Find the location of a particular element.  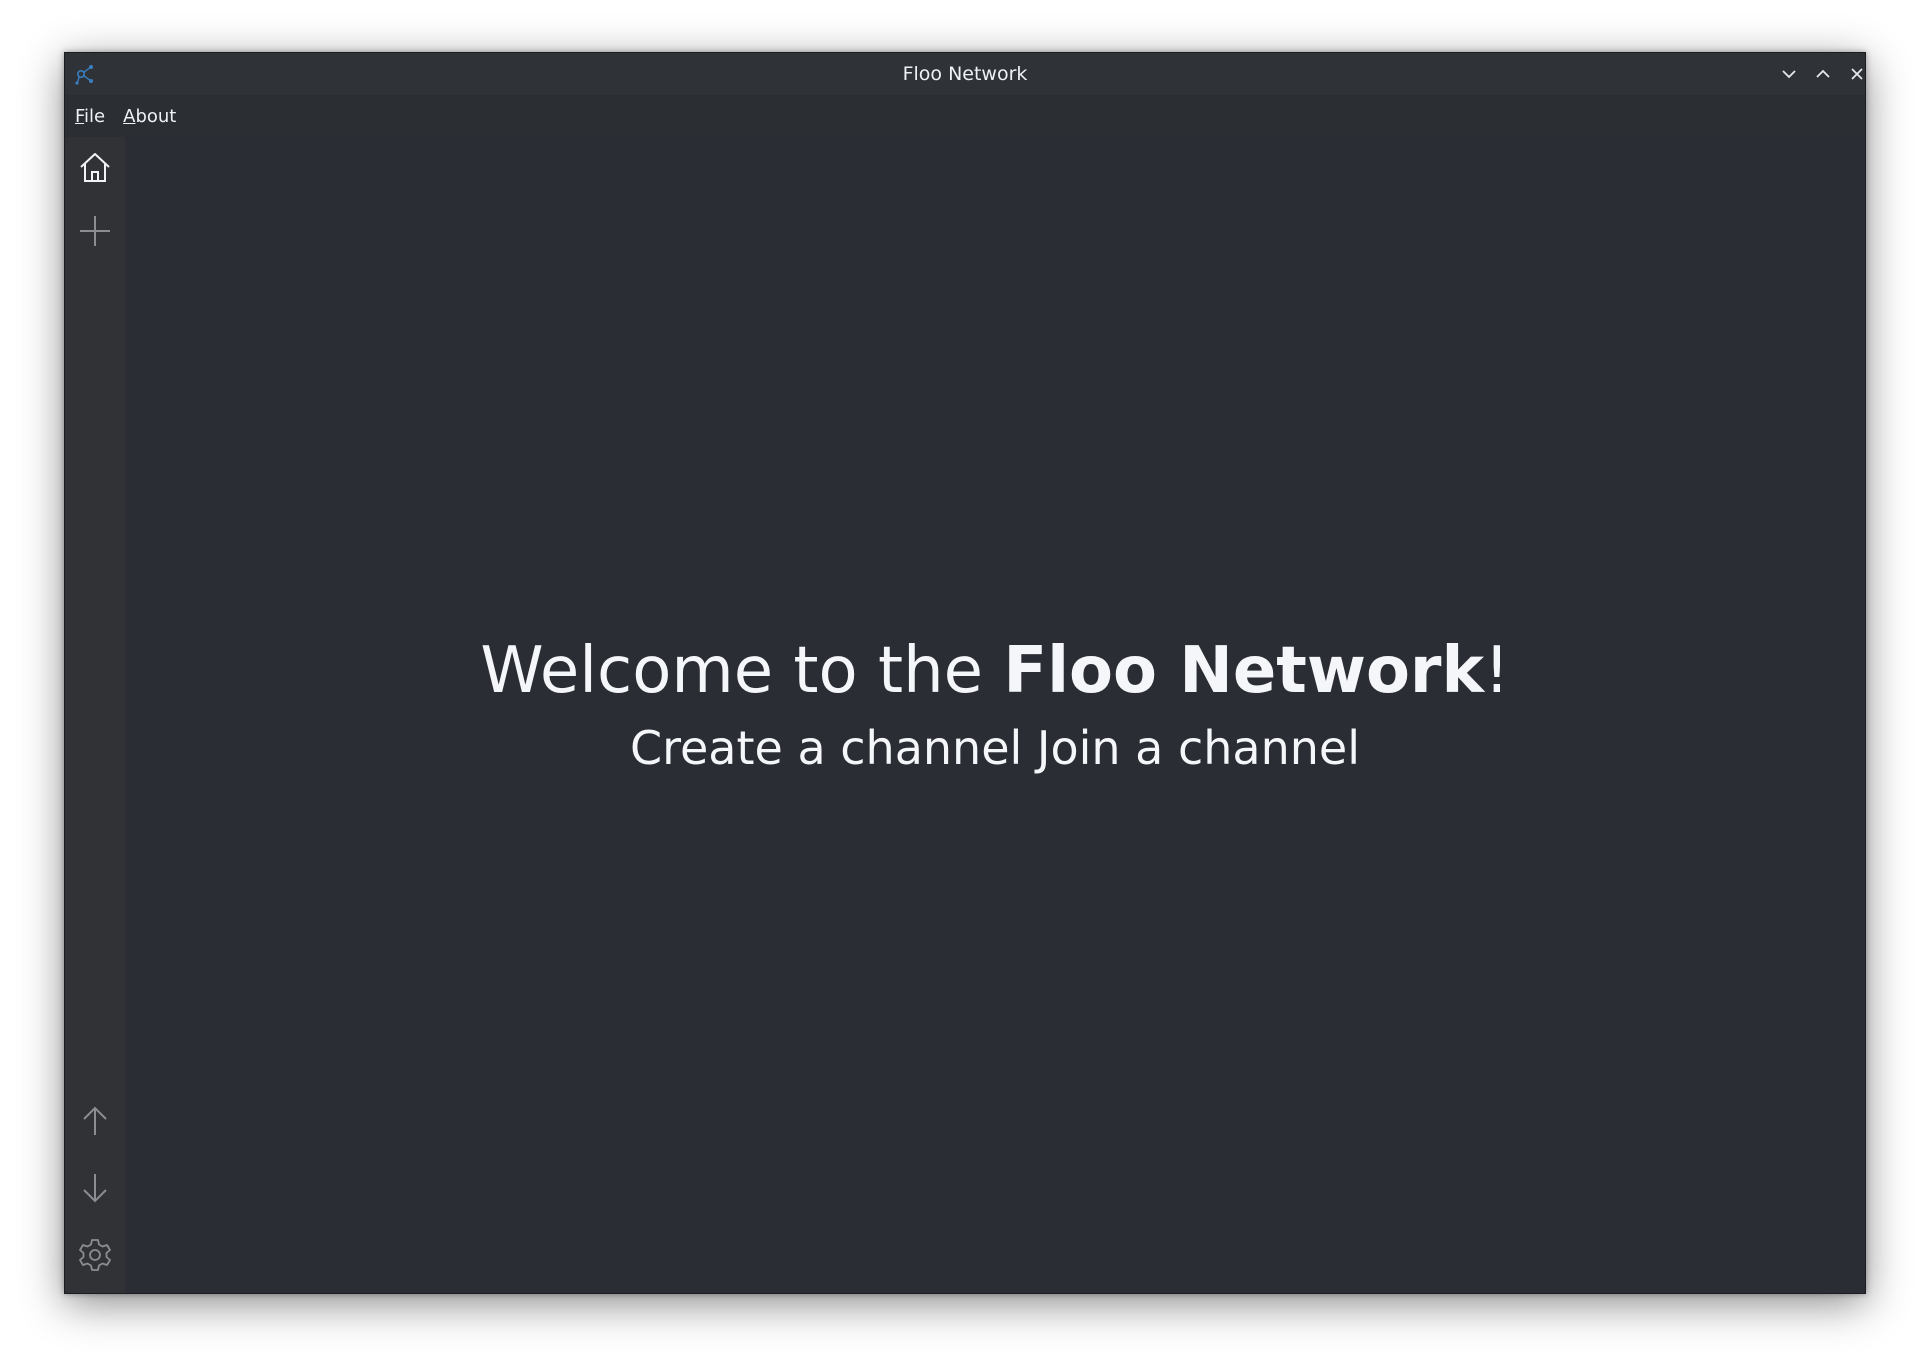

move-up-button is located at coordinates (95, 1121).